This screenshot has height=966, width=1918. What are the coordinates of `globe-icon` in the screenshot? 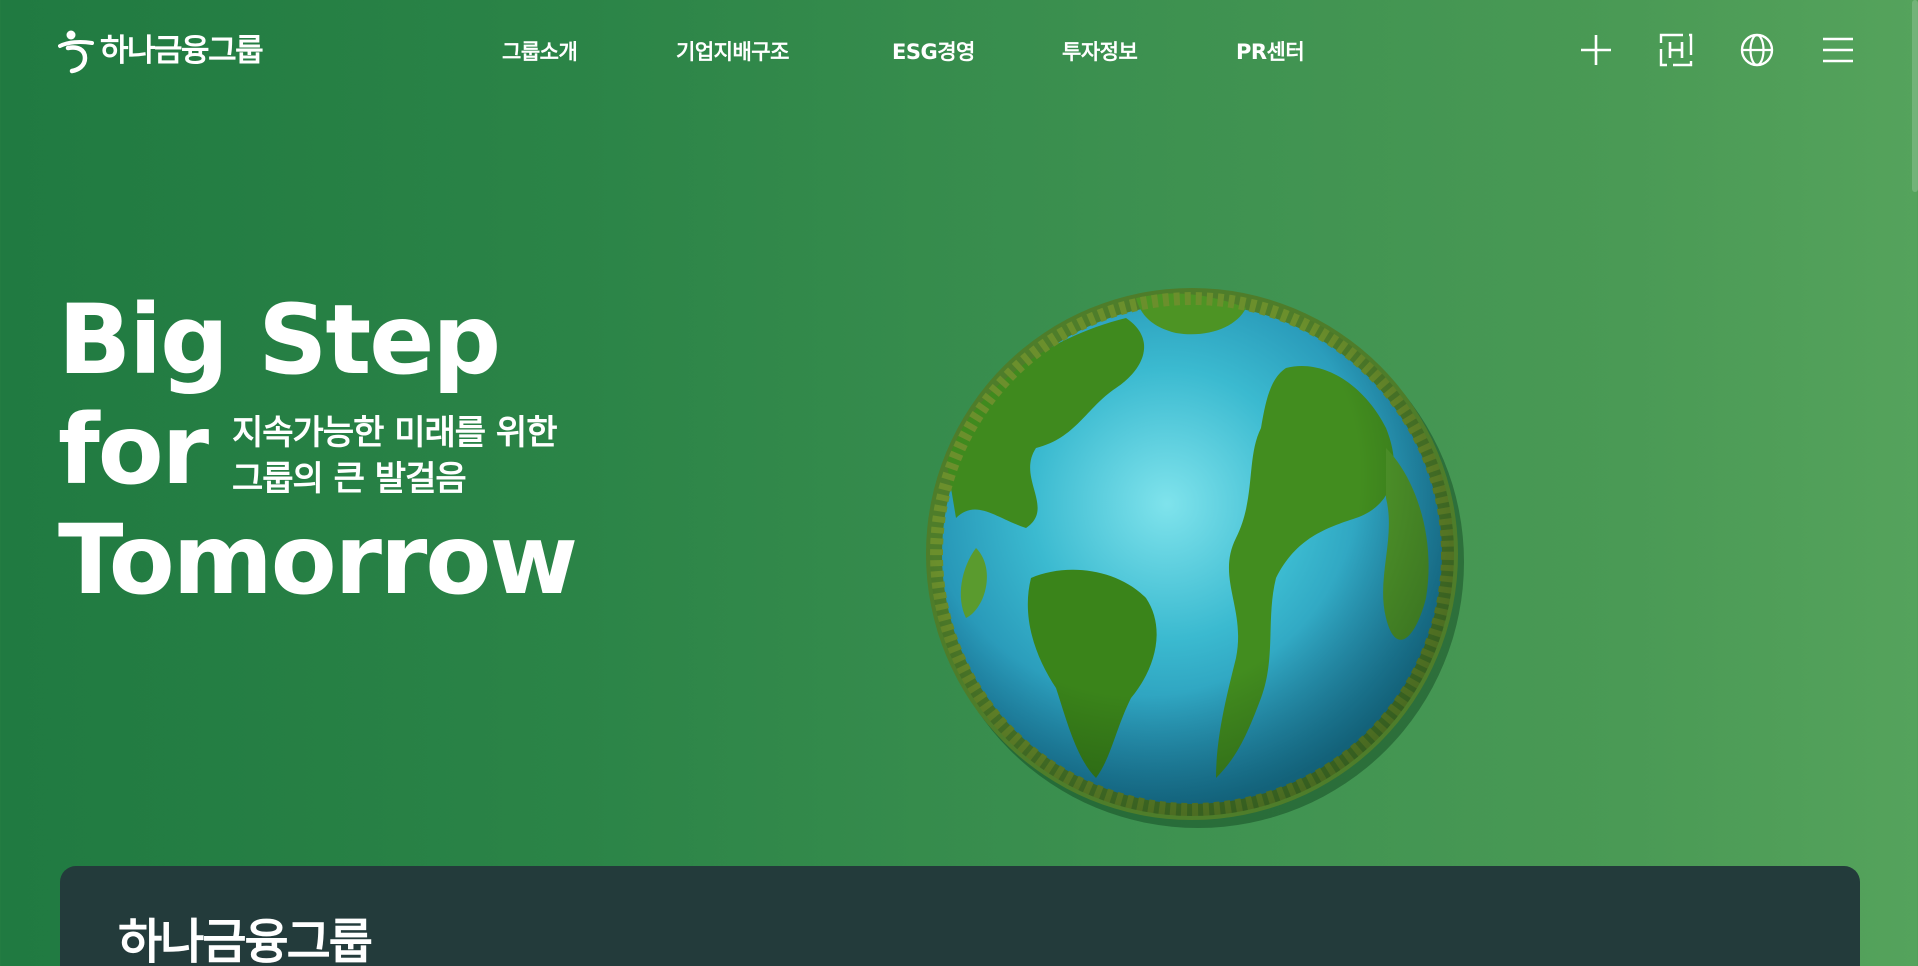 It's located at (1757, 50).